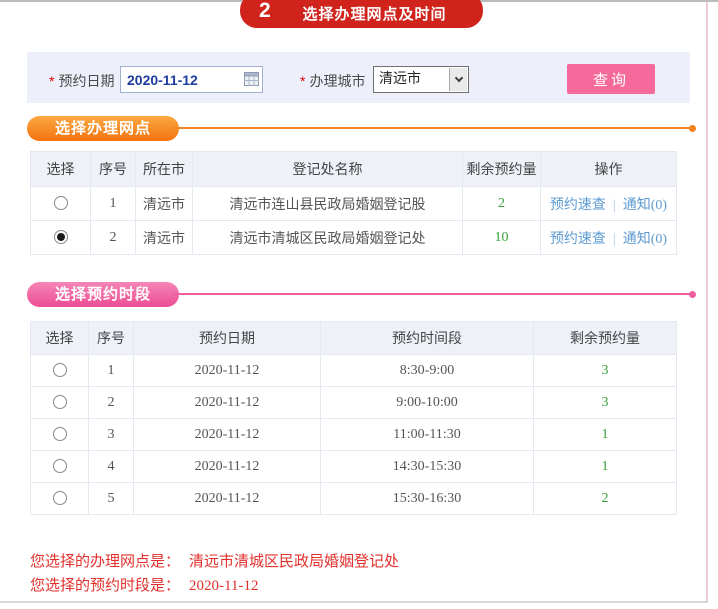  What do you see at coordinates (333, 81) in the screenshot?
I see `city-label: * 办理城市` at bounding box center [333, 81].